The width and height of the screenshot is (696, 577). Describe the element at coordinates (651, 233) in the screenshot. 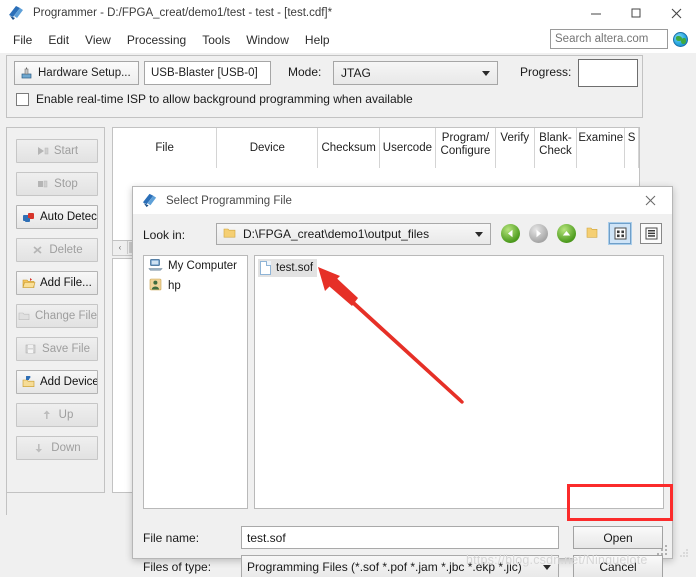

I see `detail-view-icon` at that location.